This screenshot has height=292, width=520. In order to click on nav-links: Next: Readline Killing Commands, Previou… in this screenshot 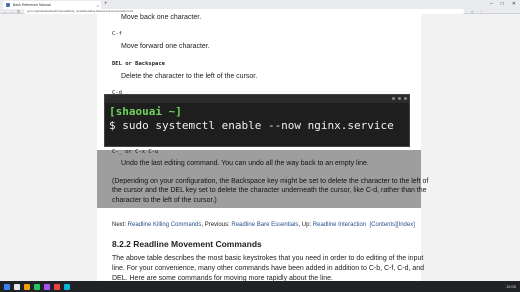, I will do `click(263, 225)`.